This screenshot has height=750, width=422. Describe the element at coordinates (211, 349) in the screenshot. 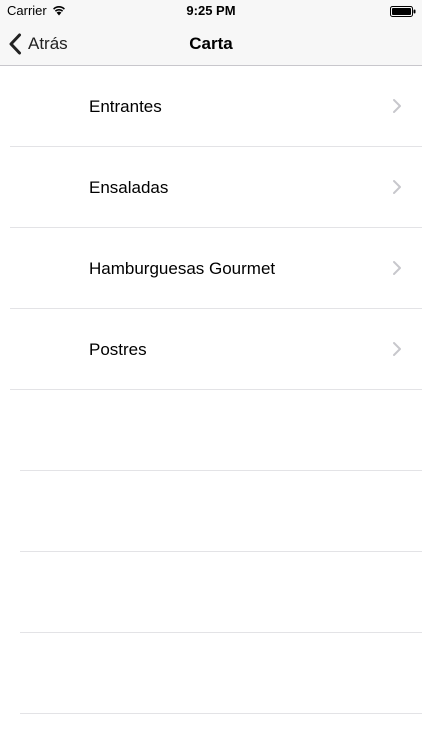

I see `list-item-postres: Postres` at that location.